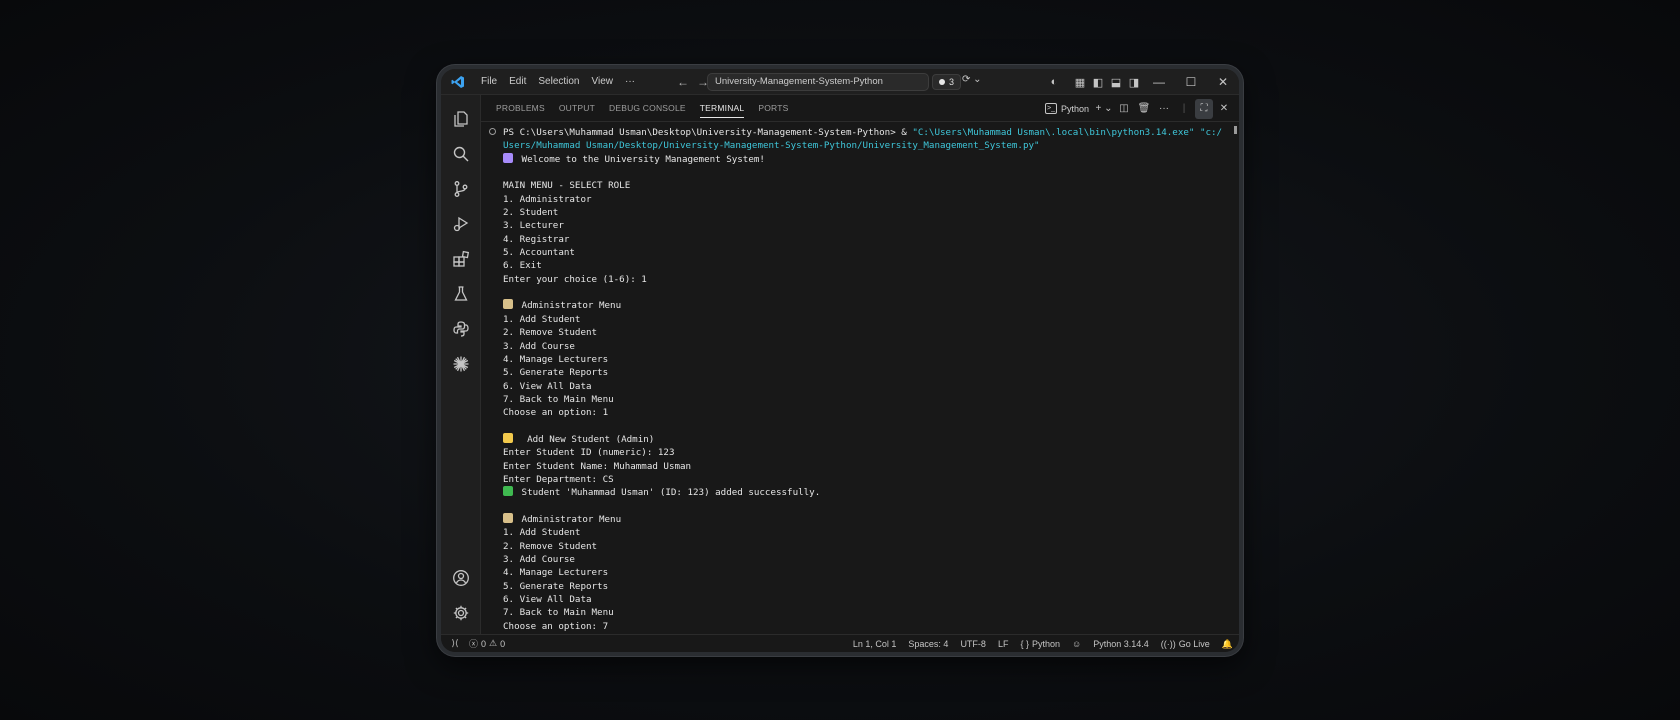 The height and width of the screenshot is (720, 1680). I want to click on language-mode: { } Python, so click(1040, 644).